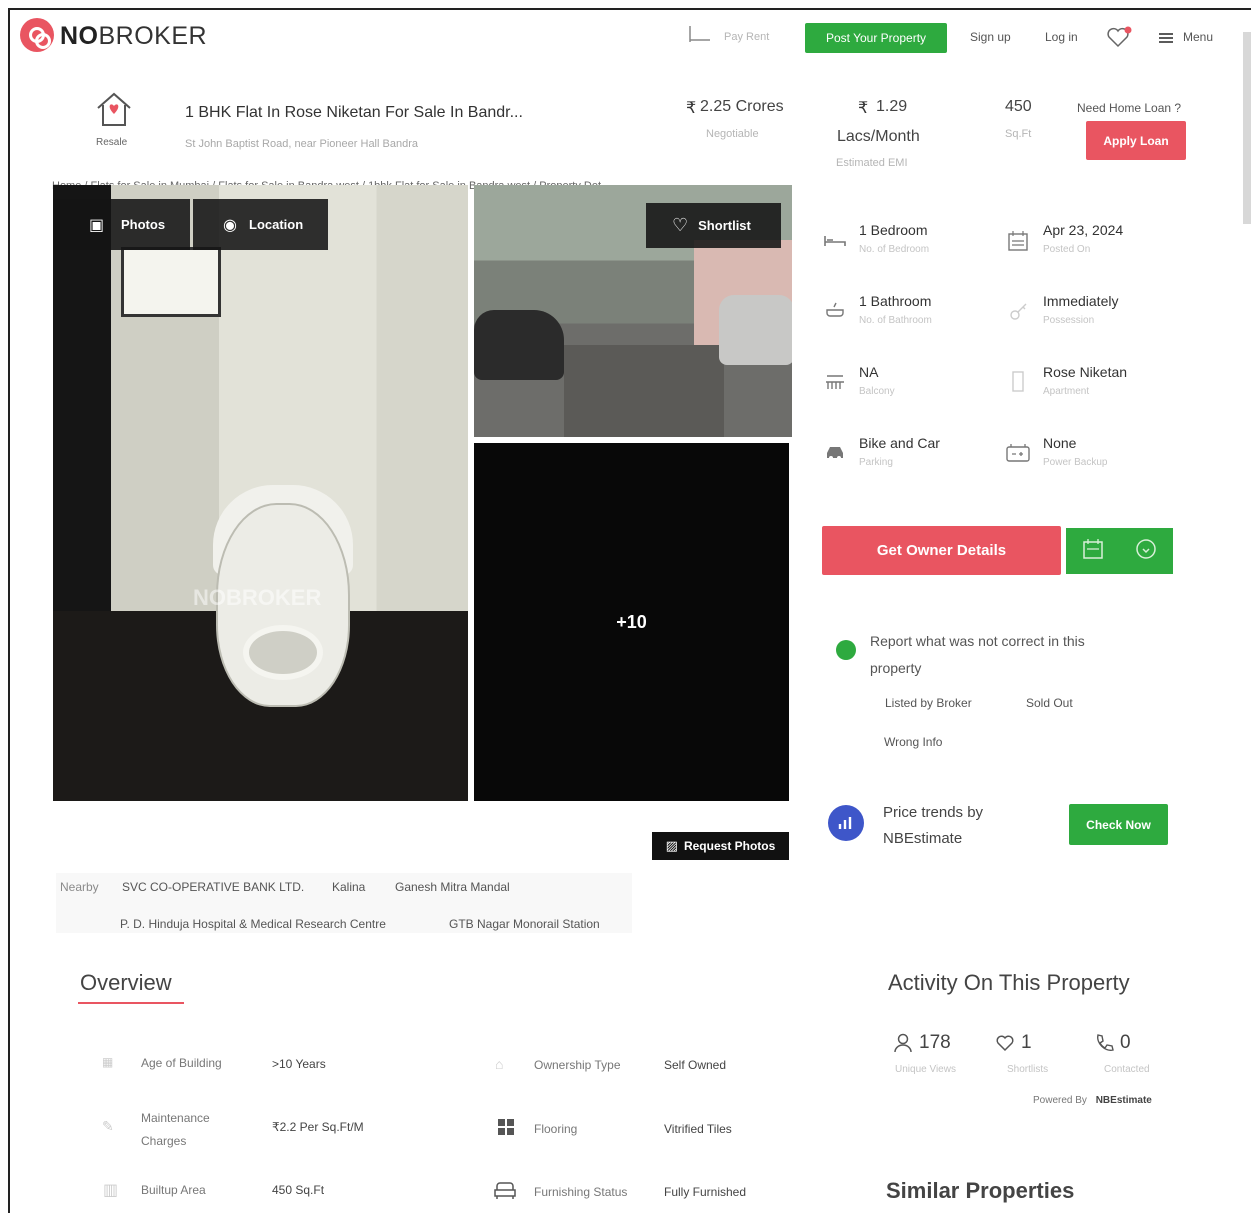 This screenshot has width=1251, height=1213. I want to click on shortlist-button-label: Shortlist, so click(724, 225).